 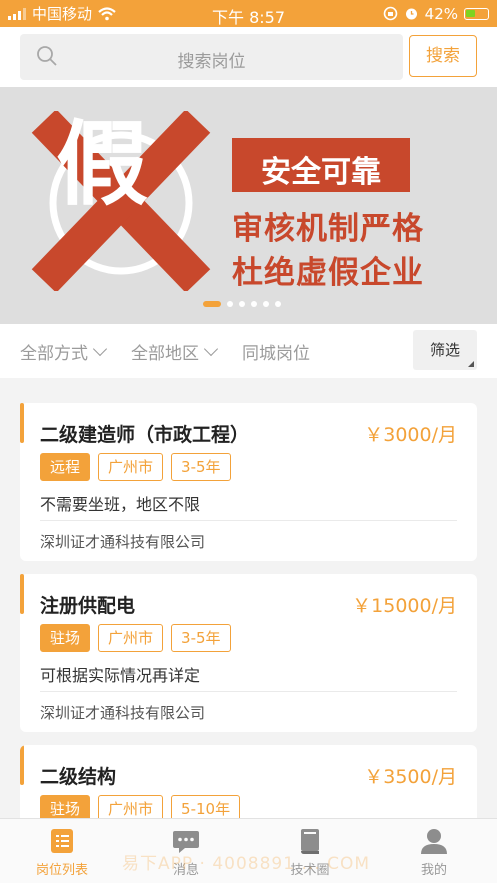 What do you see at coordinates (248, 785) in the screenshot?
I see `job-card: 二级结构 ￥3500/月 驻场 广州市 5-10年` at bounding box center [248, 785].